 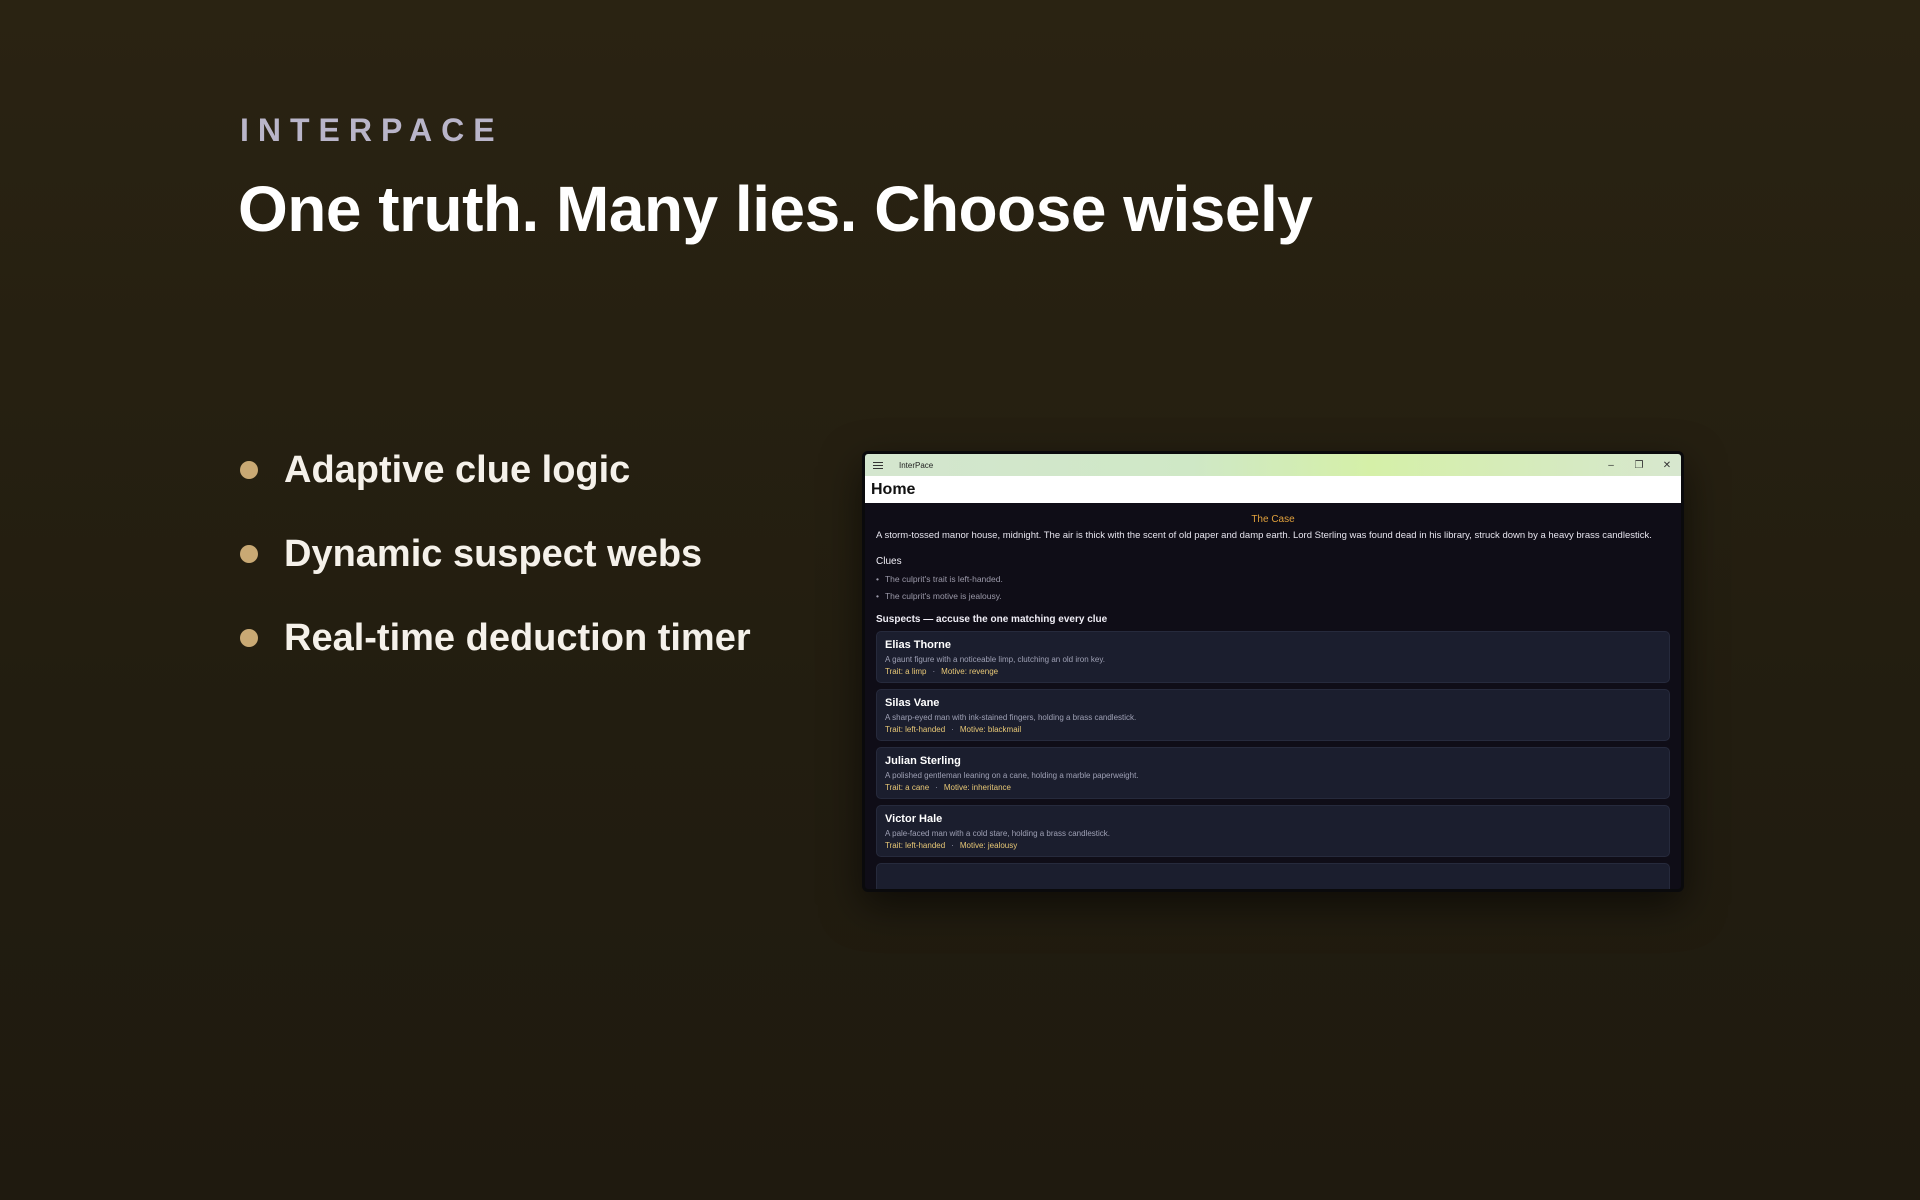 What do you see at coordinates (943, 579) in the screenshot?
I see `clue-text: The culprit's trait is left-handed.` at bounding box center [943, 579].